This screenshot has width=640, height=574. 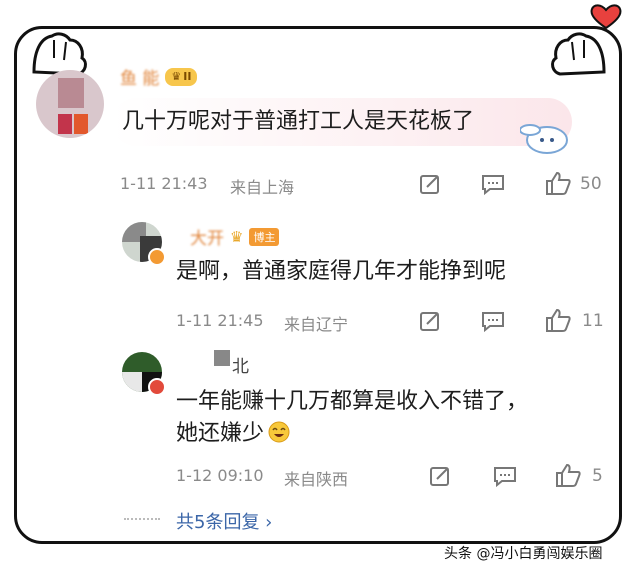 I want to click on reply-text-line1: 一年能赚十几万都算是收入不错了，, so click(x=352, y=401).